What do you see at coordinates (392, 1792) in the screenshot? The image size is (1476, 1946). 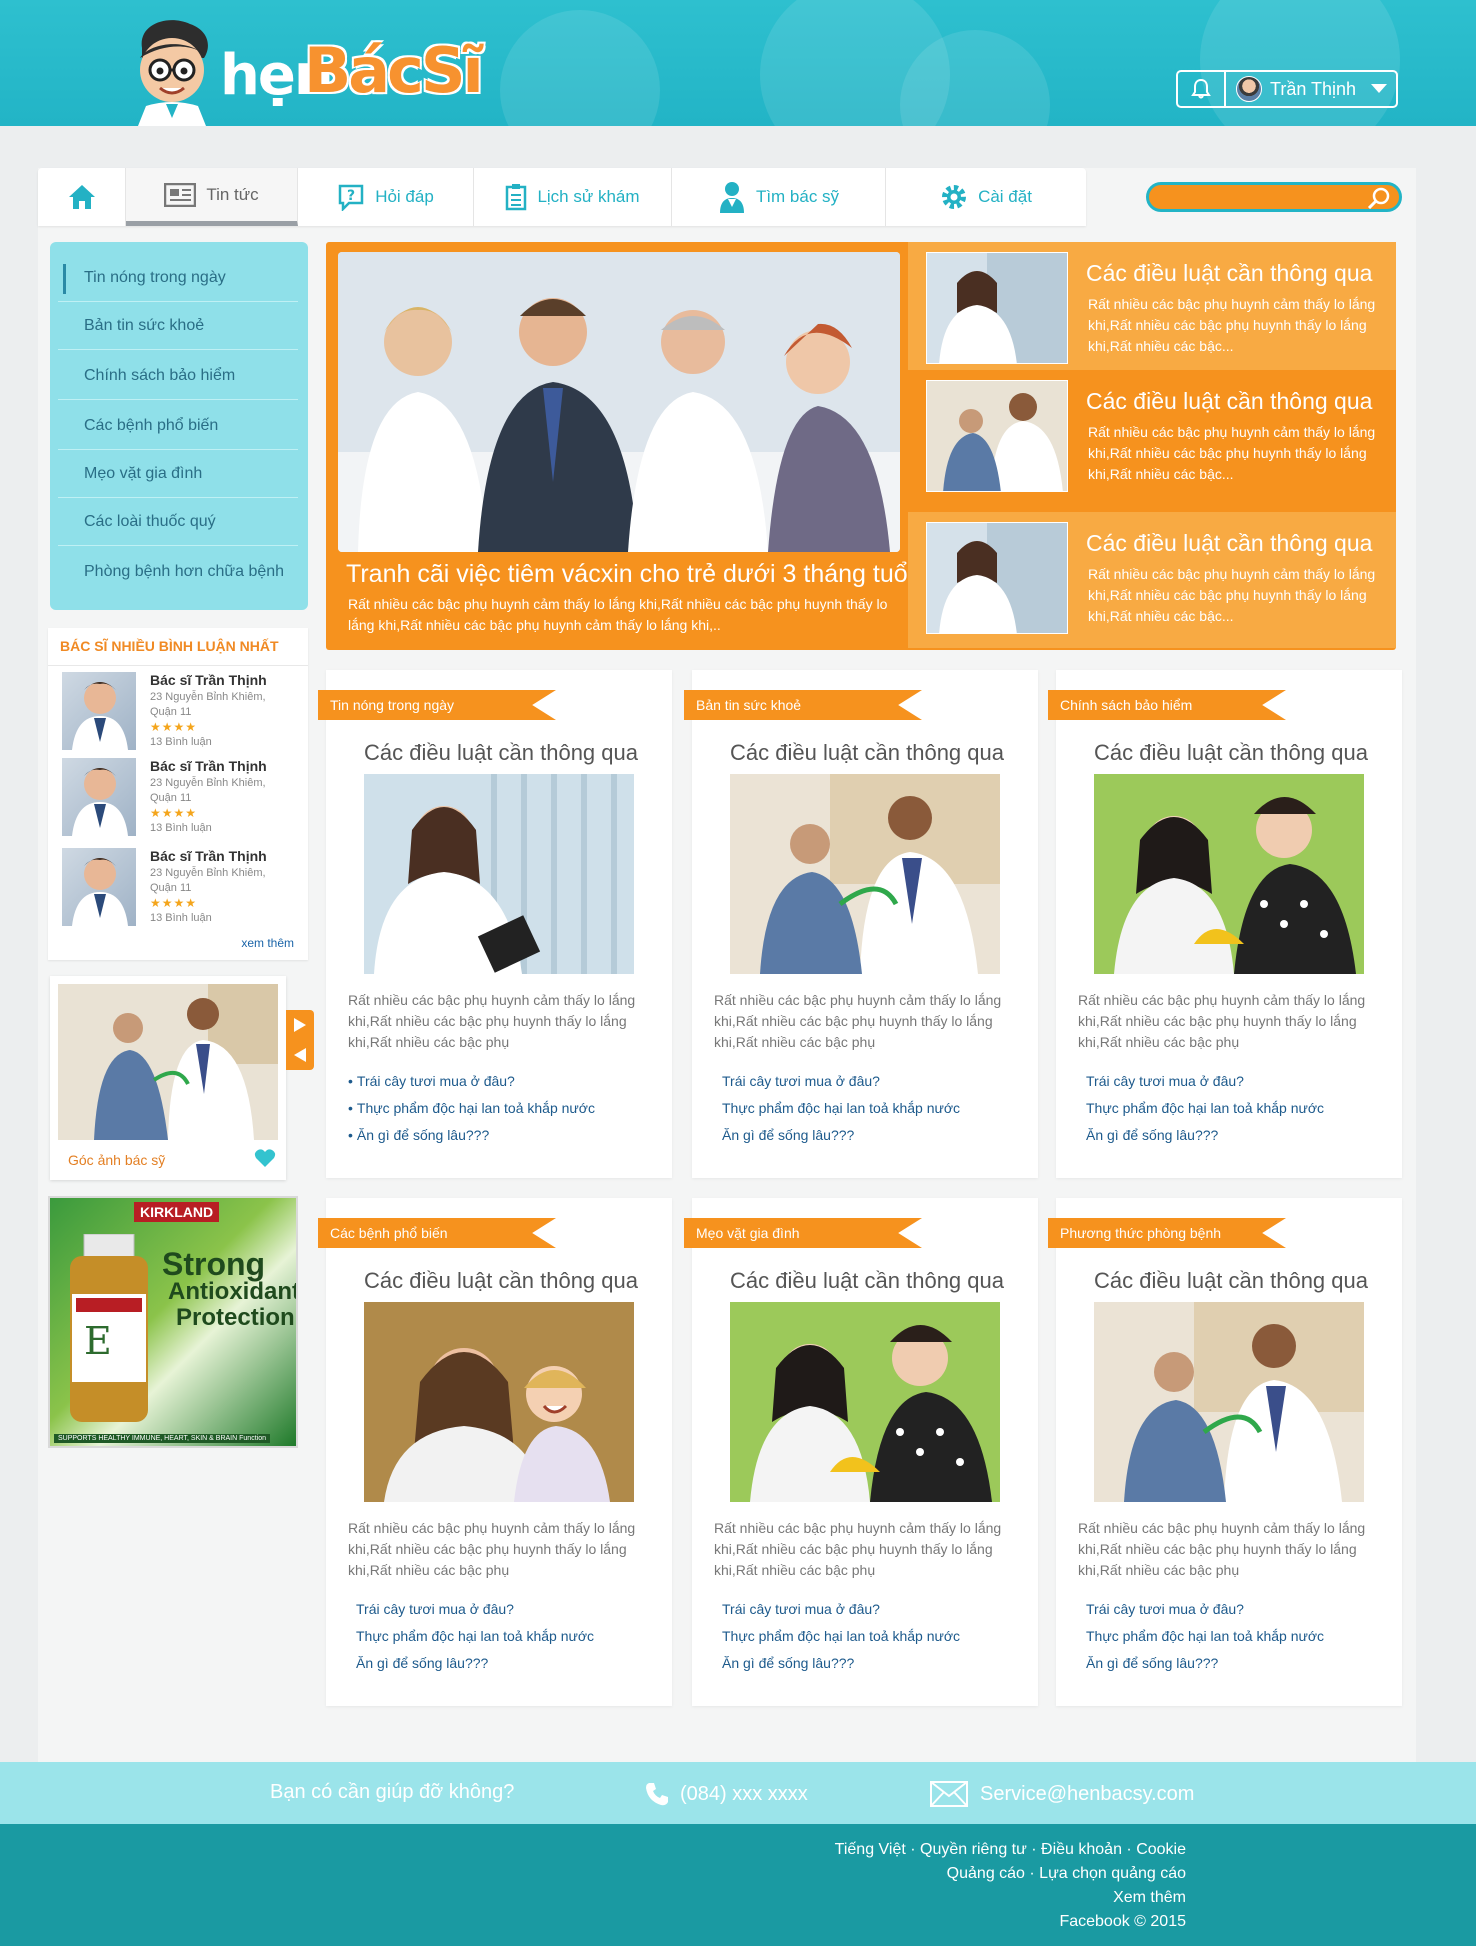 I see `help-question: Bạn có cần giúp đỡ không?` at bounding box center [392, 1792].